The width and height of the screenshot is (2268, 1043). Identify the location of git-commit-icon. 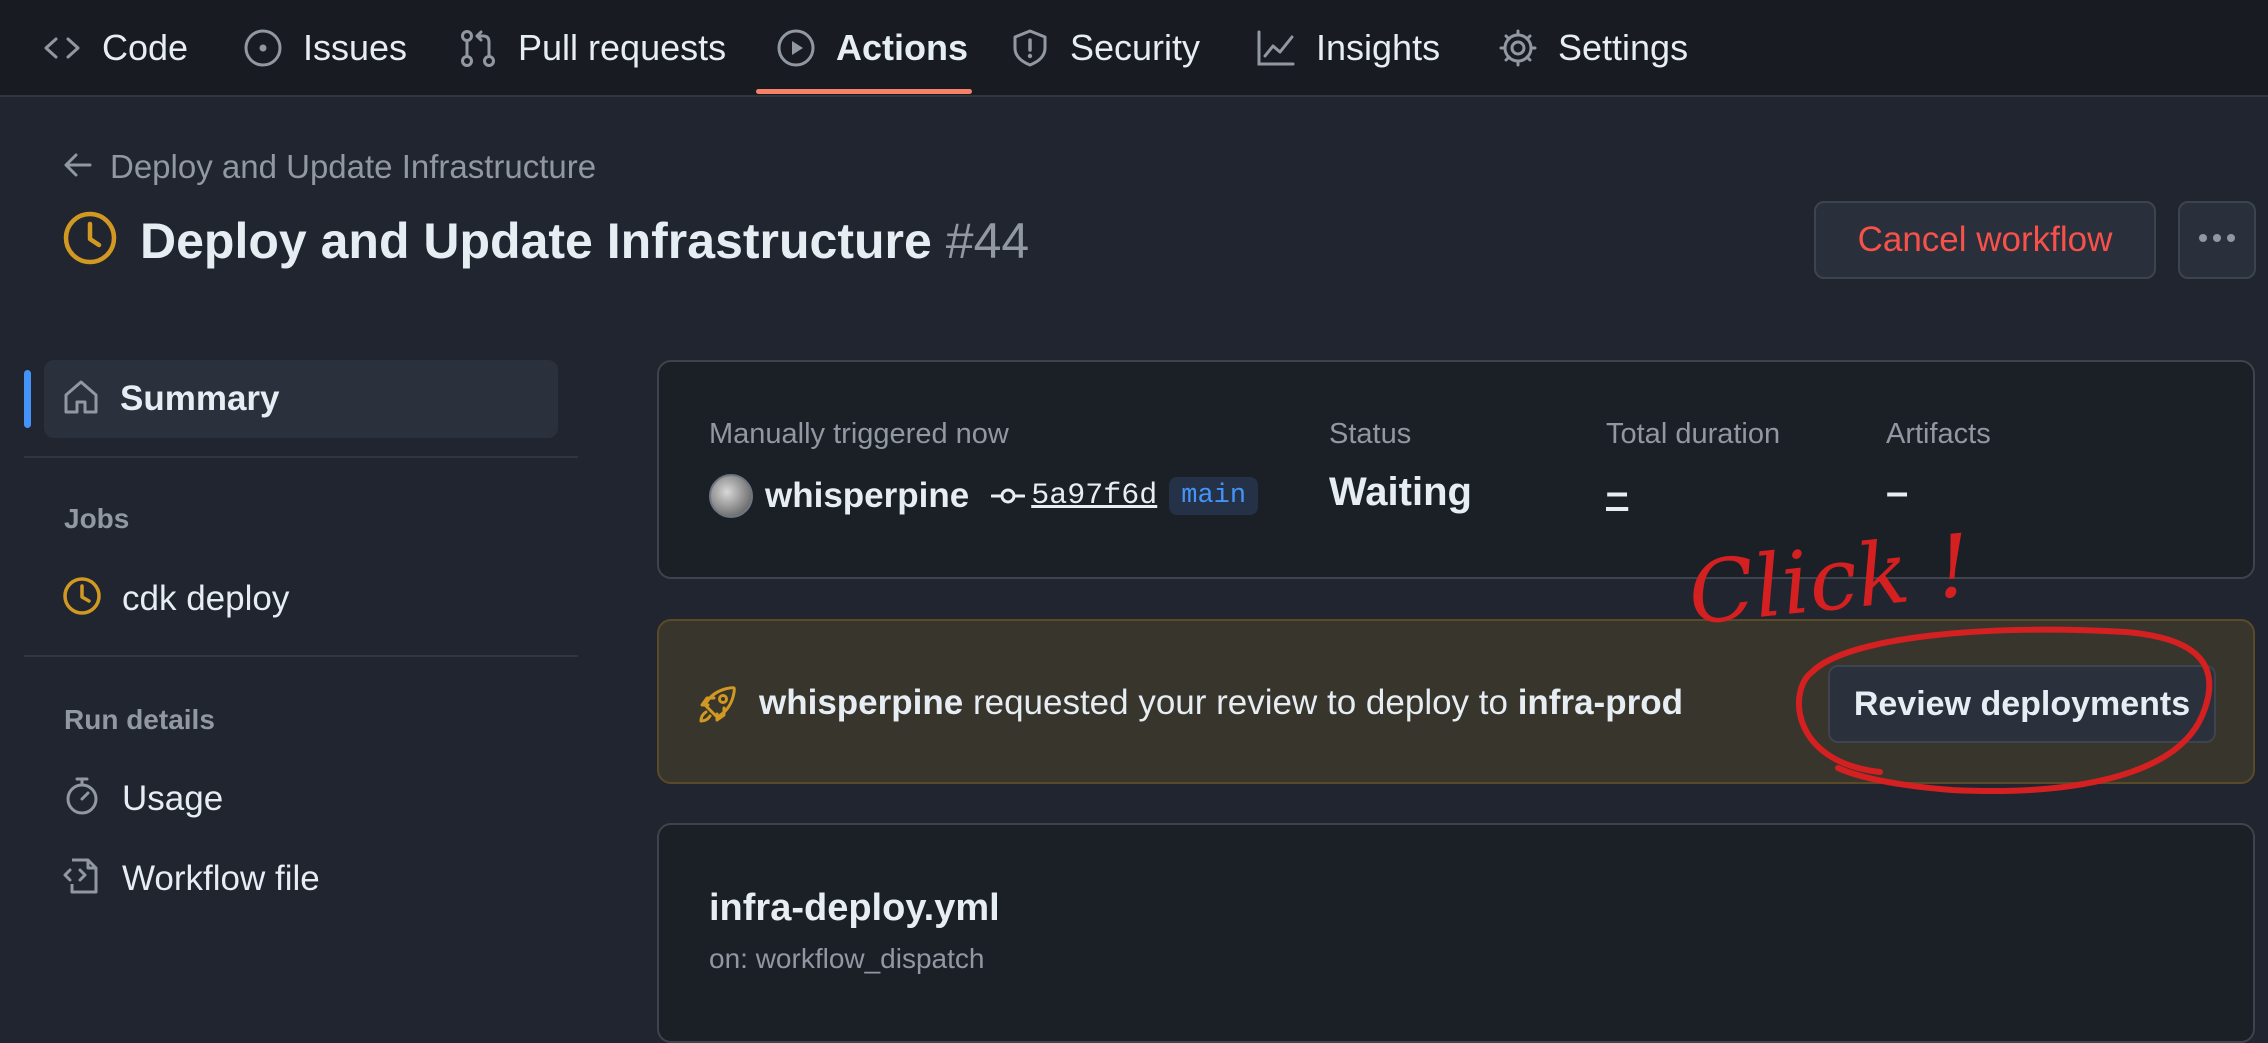
(1008, 496).